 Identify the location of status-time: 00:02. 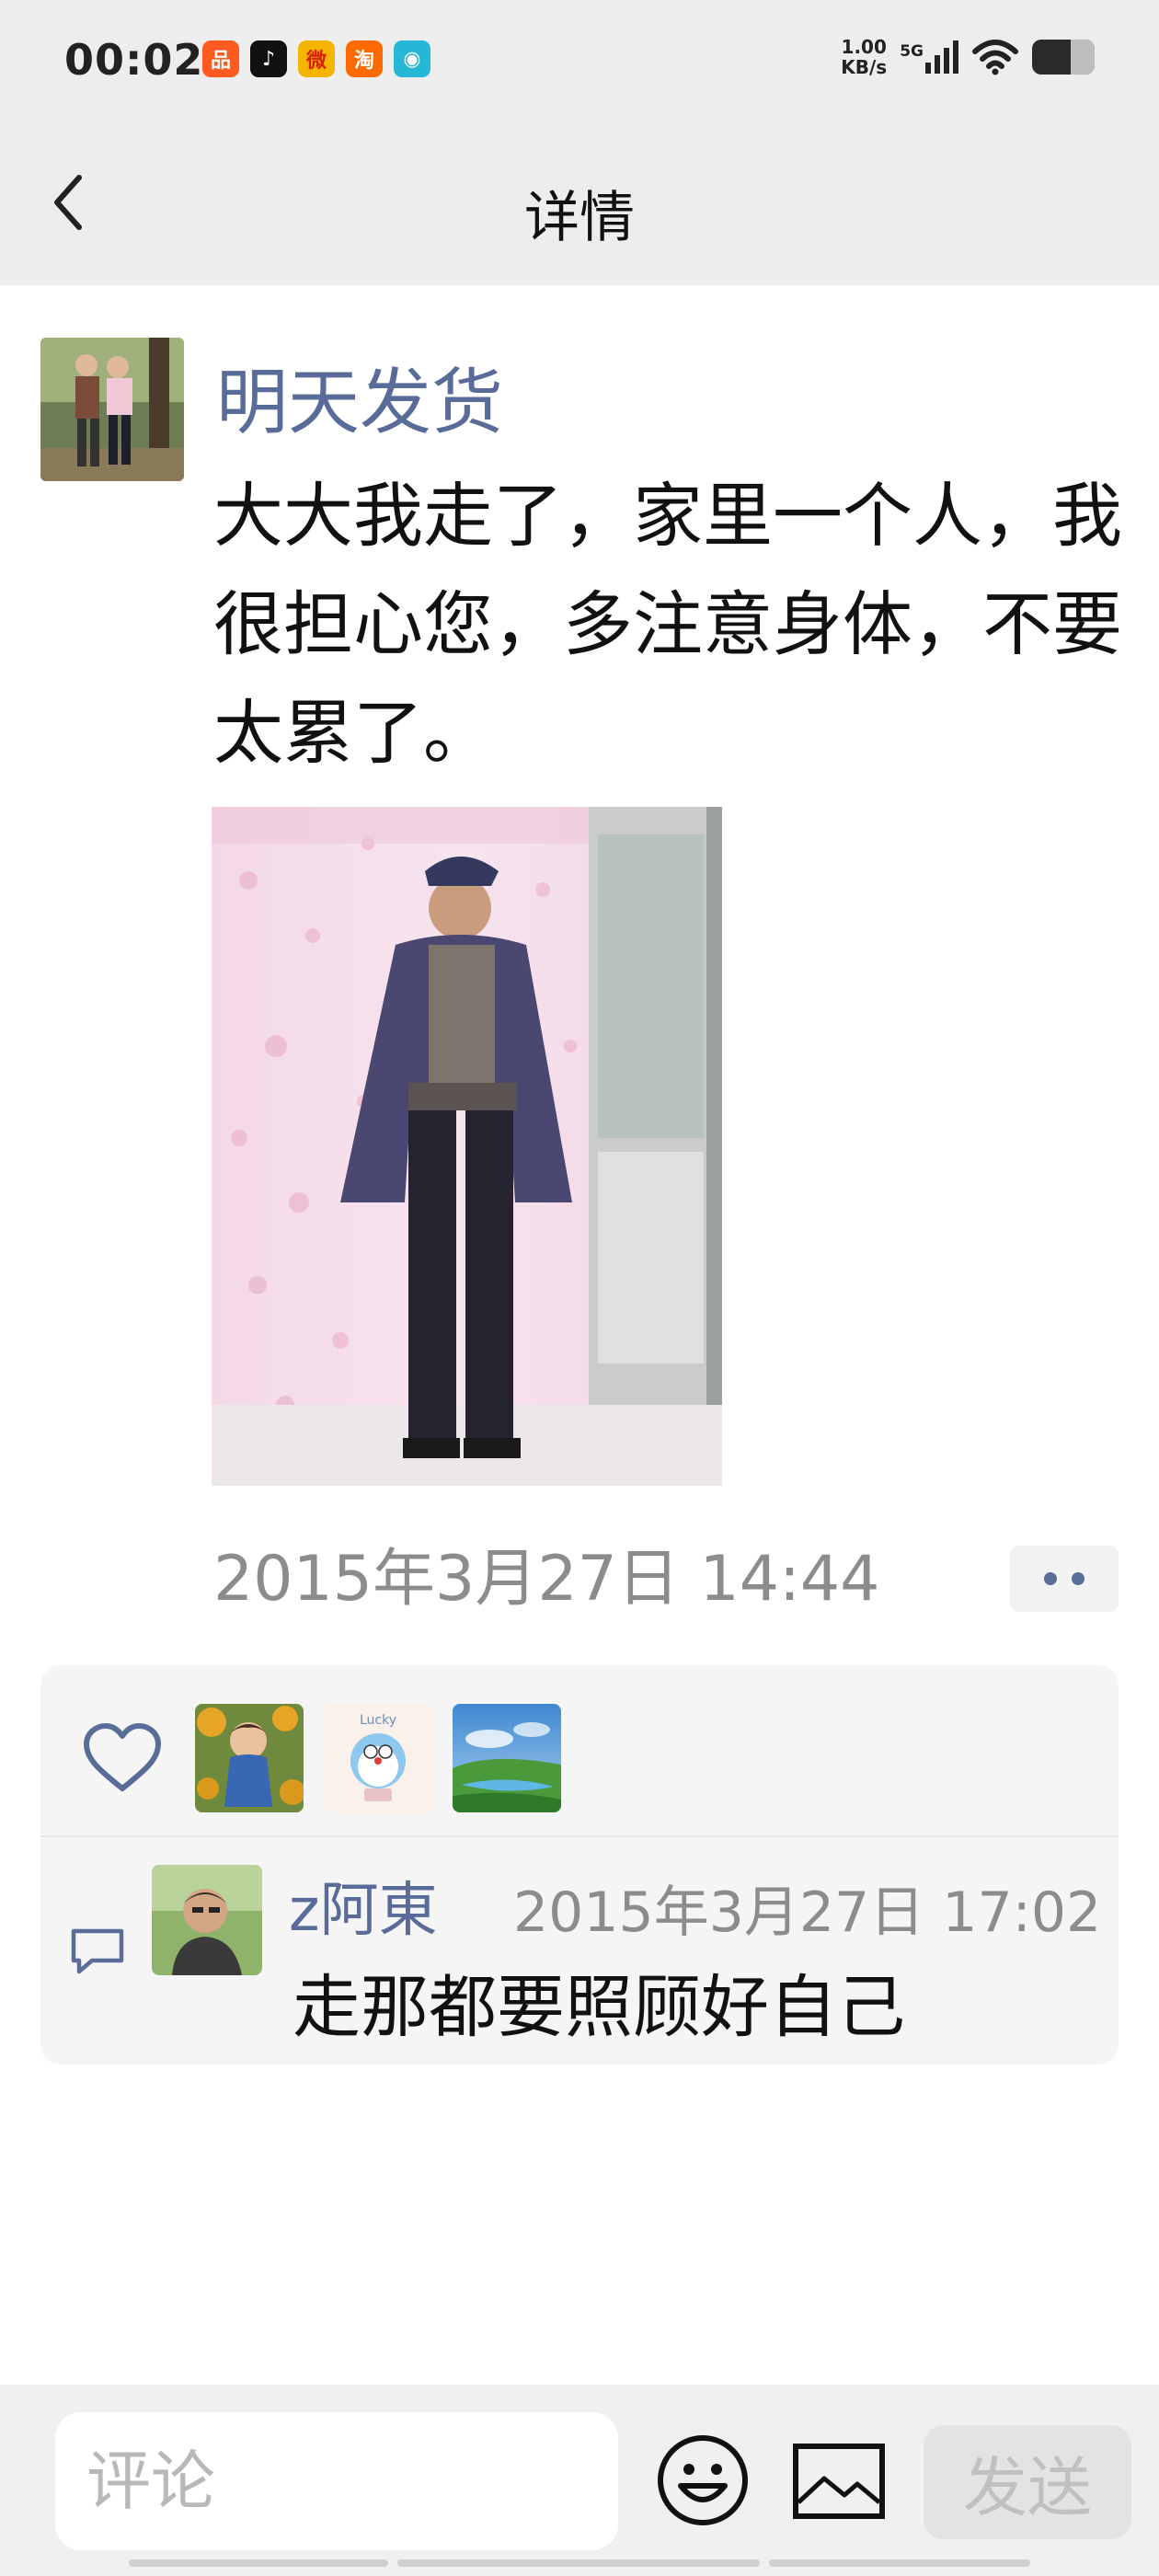
(134, 60).